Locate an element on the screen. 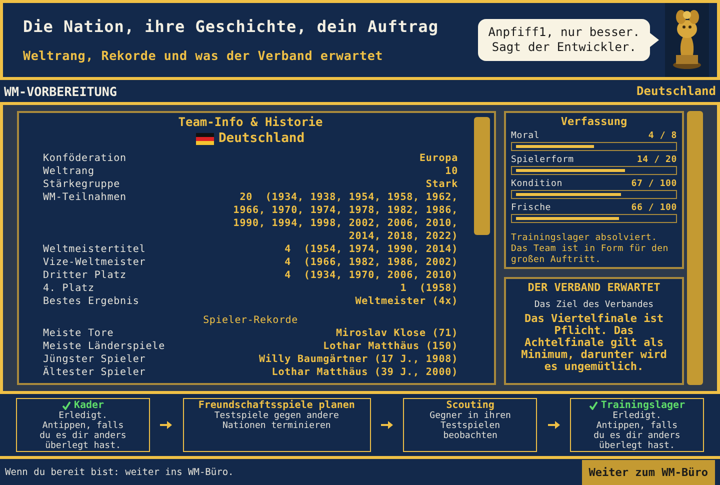 This screenshot has width=720, height=485. stat-label: Ältester Spieler is located at coordinates (94, 372).